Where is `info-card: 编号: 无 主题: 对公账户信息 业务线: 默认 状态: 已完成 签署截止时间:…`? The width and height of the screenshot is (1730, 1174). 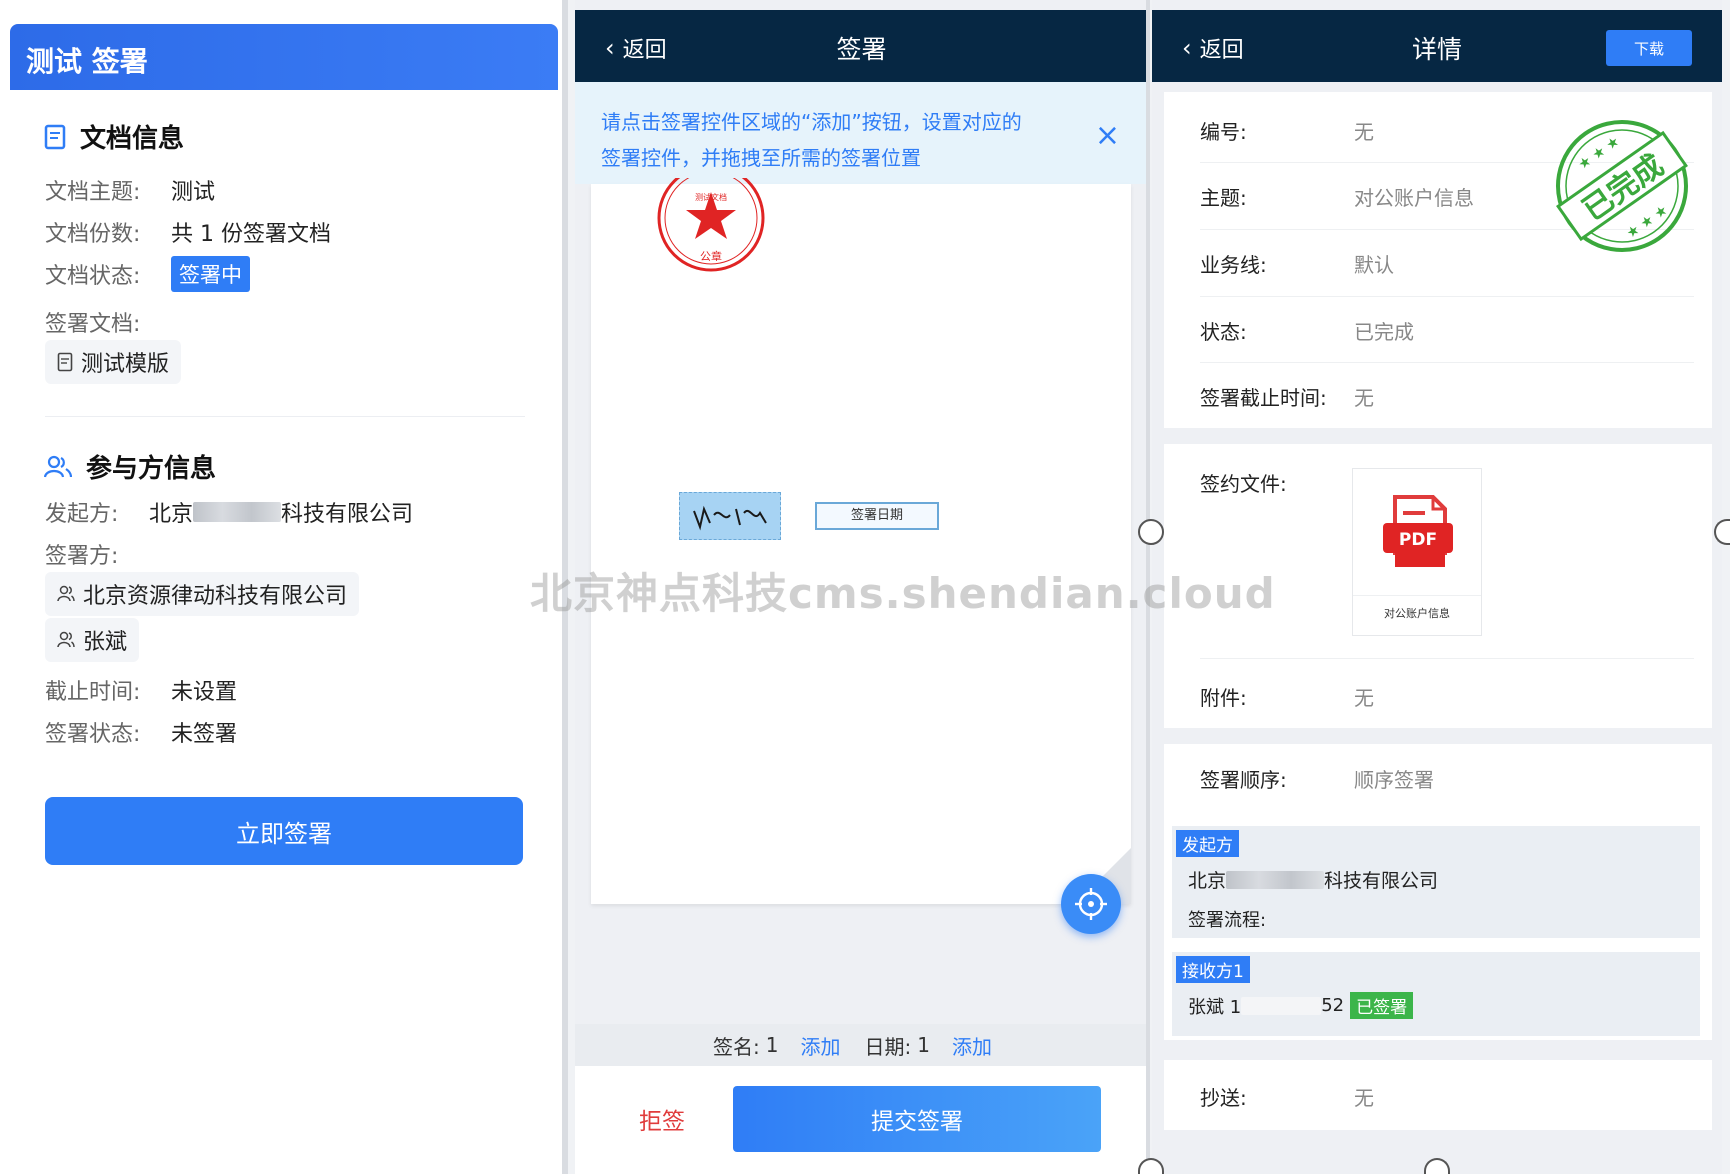
info-card: 编号: 无 主题: 对公账户信息 业务线: 默认 状态: 已完成 签署截止时间:… is located at coordinates (1438, 260).